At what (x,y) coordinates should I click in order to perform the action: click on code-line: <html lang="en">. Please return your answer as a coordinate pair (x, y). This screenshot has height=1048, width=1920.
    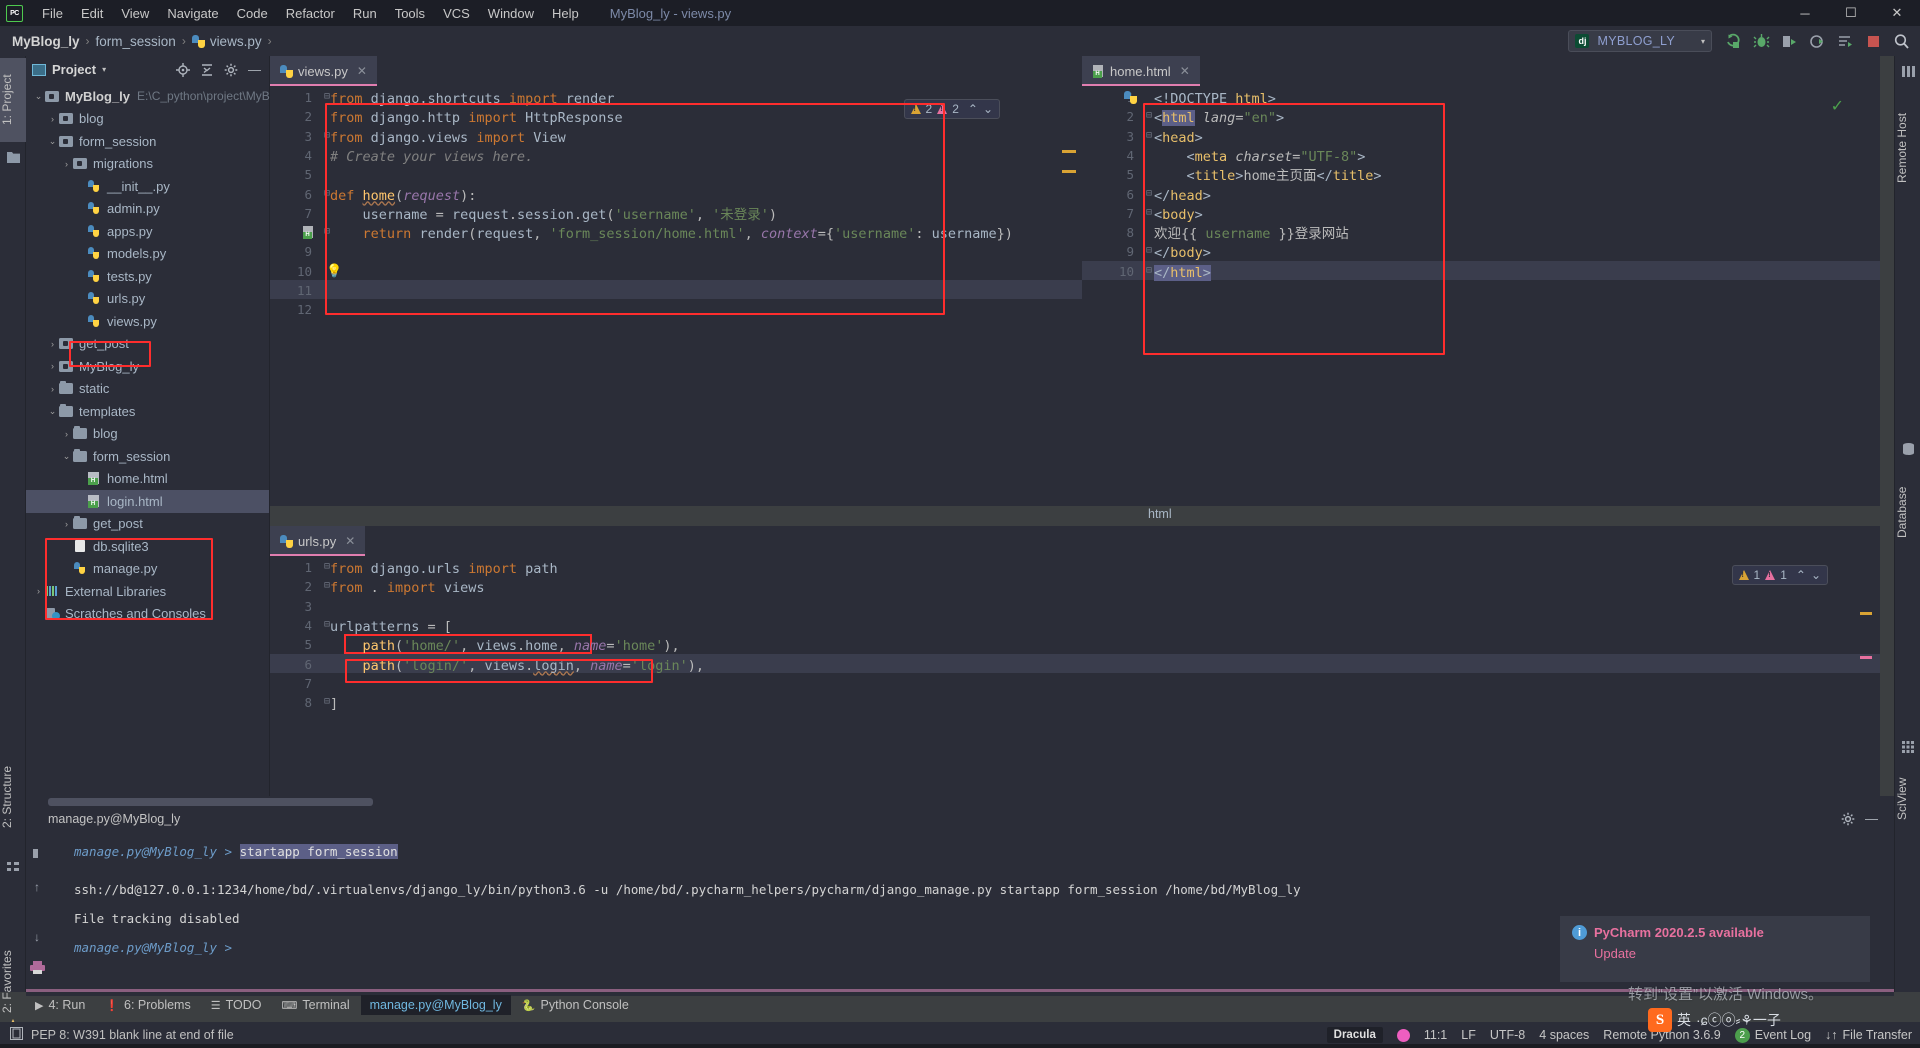
    Looking at the image, I should click on (1219, 118).